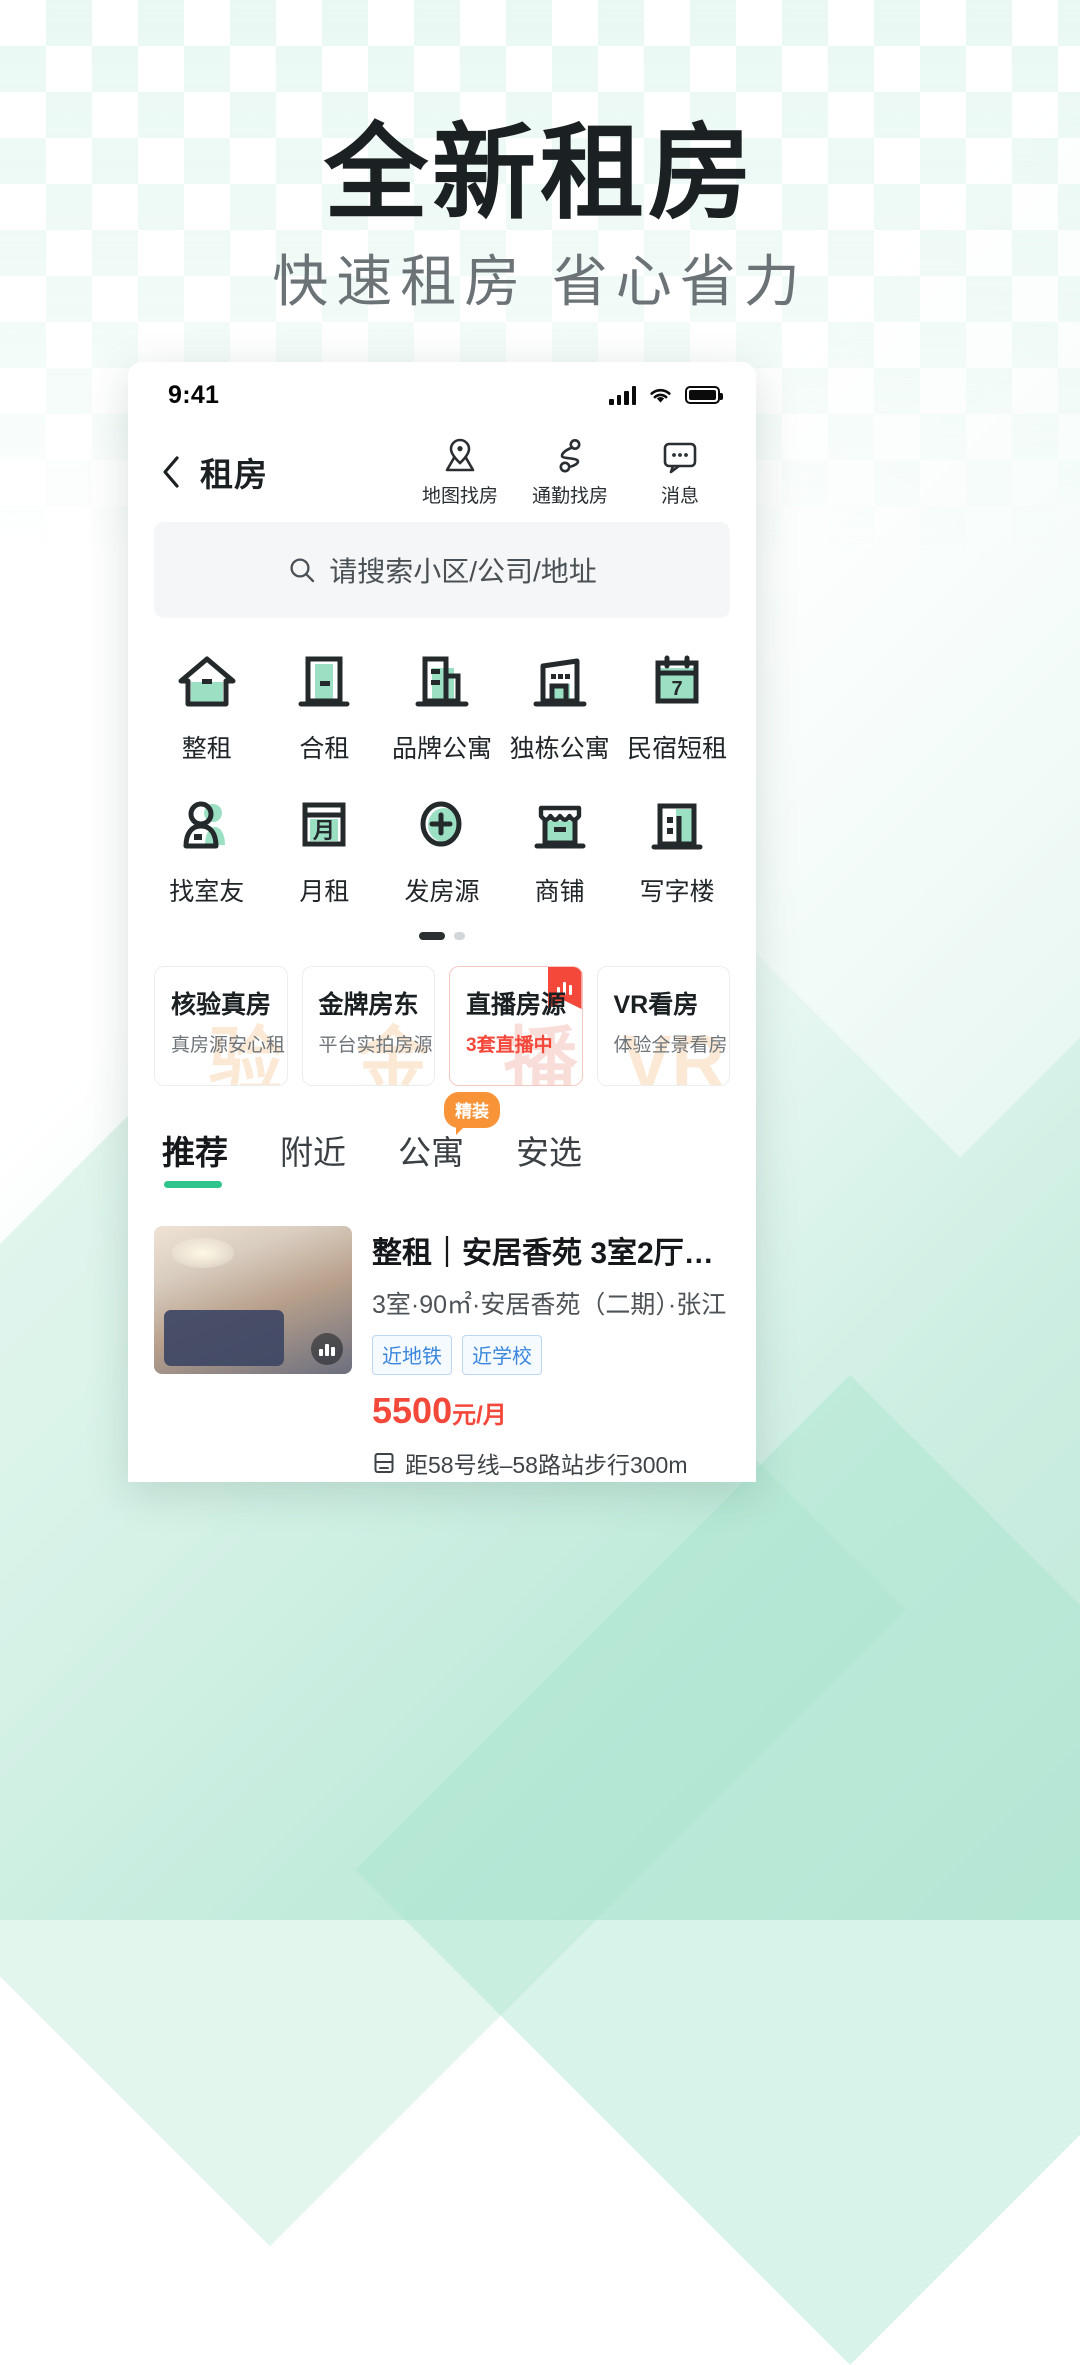 The height and width of the screenshot is (2365, 1080). Describe the element at coordinates (677, 826) in the screenshot. I see `office-tower-icon` at that location.